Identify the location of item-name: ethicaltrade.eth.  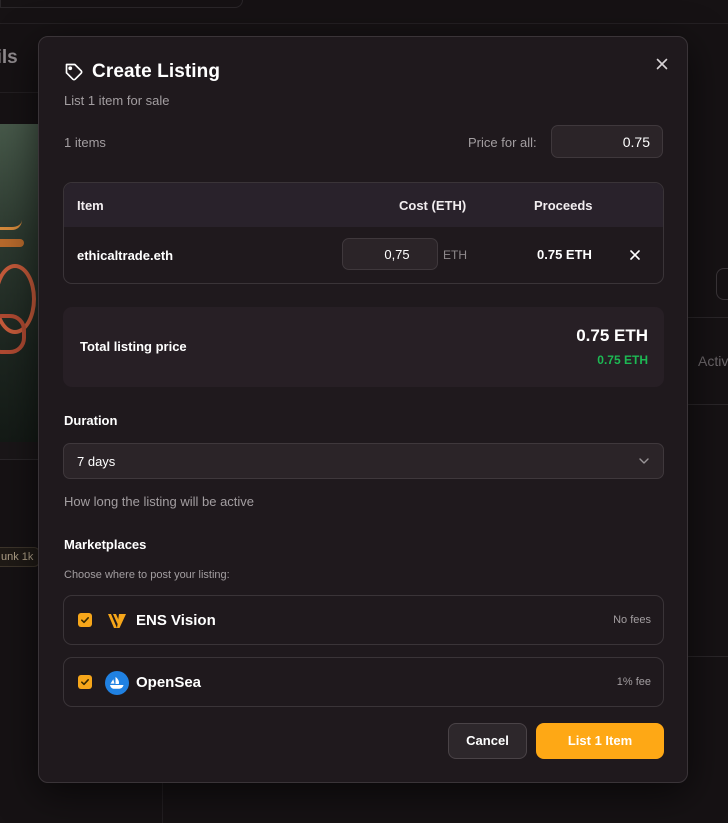
(125, 255).